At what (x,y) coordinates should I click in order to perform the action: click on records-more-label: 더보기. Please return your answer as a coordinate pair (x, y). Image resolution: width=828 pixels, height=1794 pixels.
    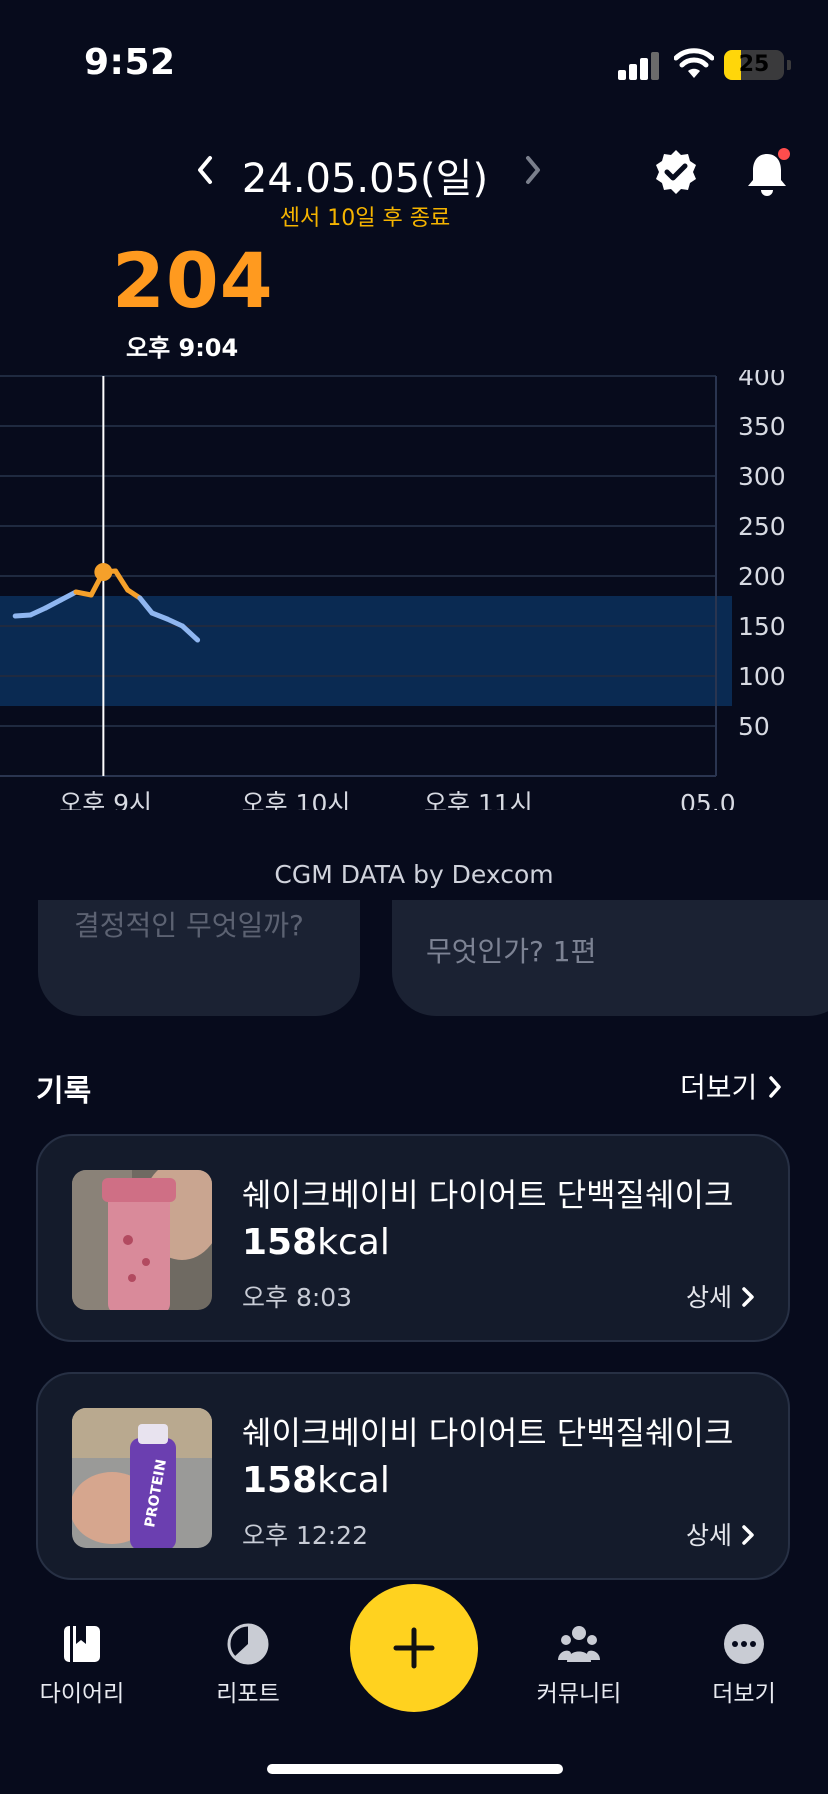
    Looking at the image, I should click on (719, 1087).